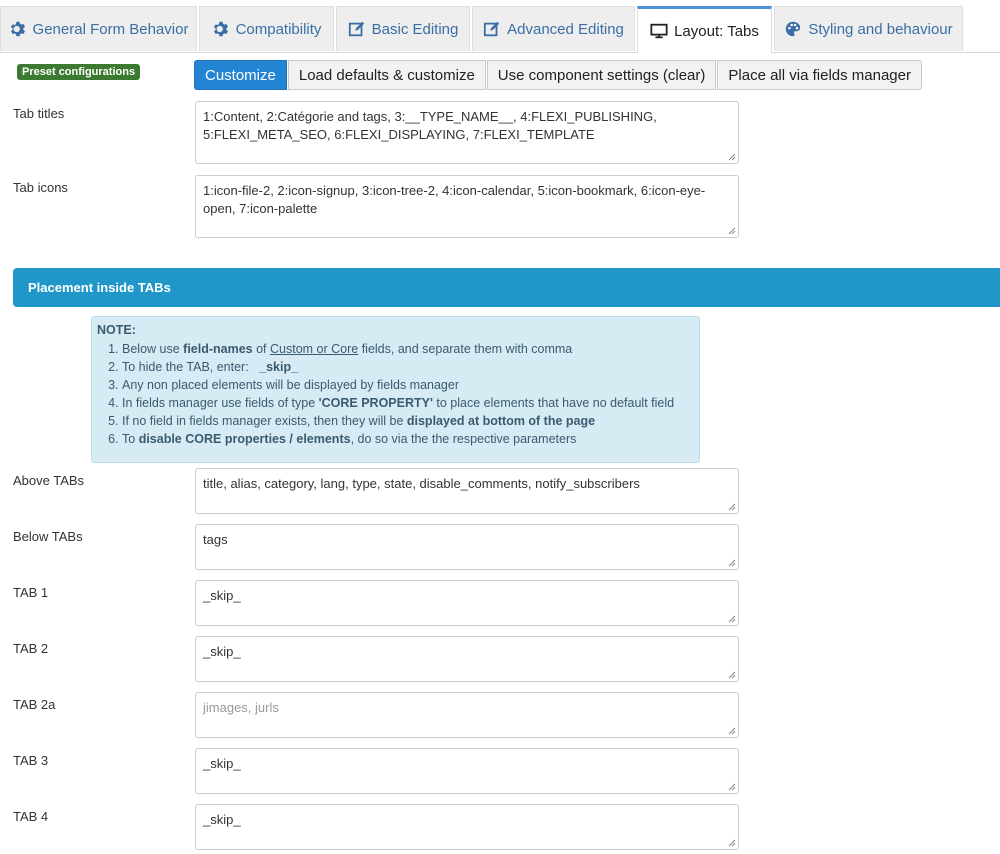 This screenshot has width=1000, height=854. I want to click on tab-label: Basic Editing, so click(415, 29).